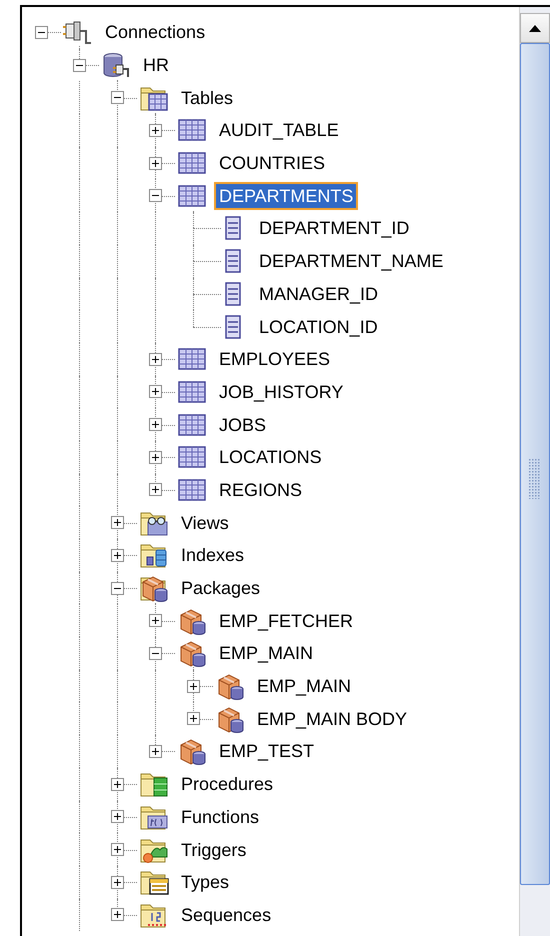 The width and height of the screenshot is (550, 936). I want to click on tree-item: EMP_MAIN BODY, so click(332, 718).